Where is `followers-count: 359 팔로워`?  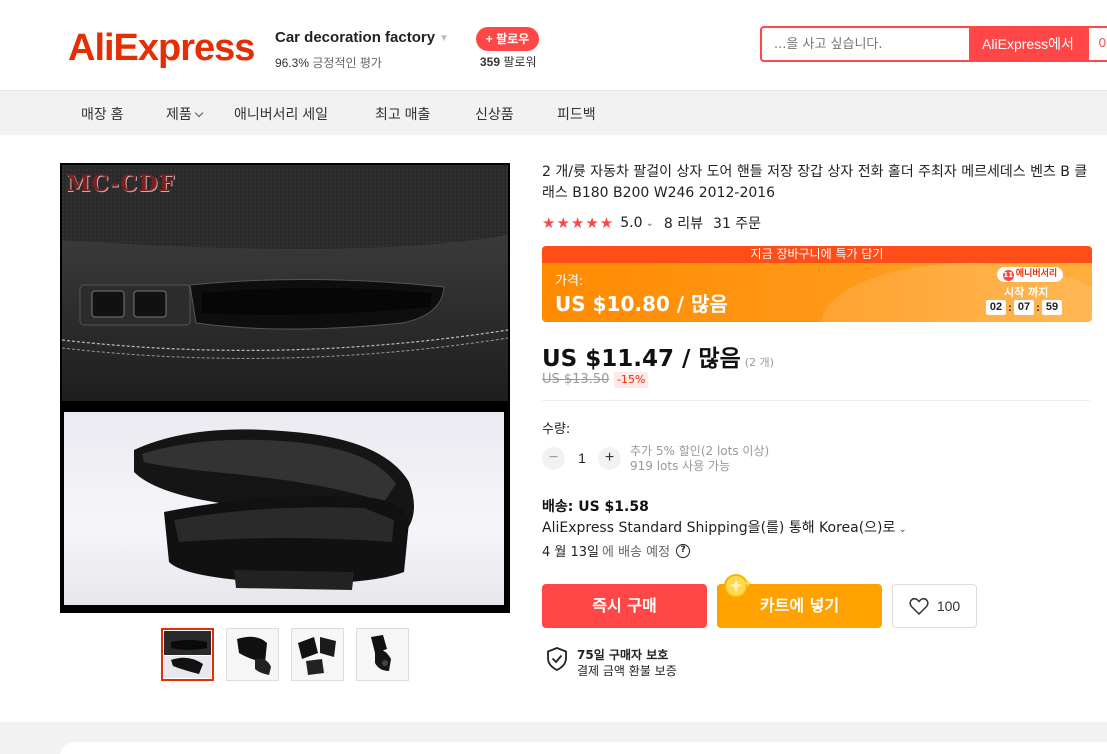
followers-count: 359 팔로워 is located at coordinates (508, 61).